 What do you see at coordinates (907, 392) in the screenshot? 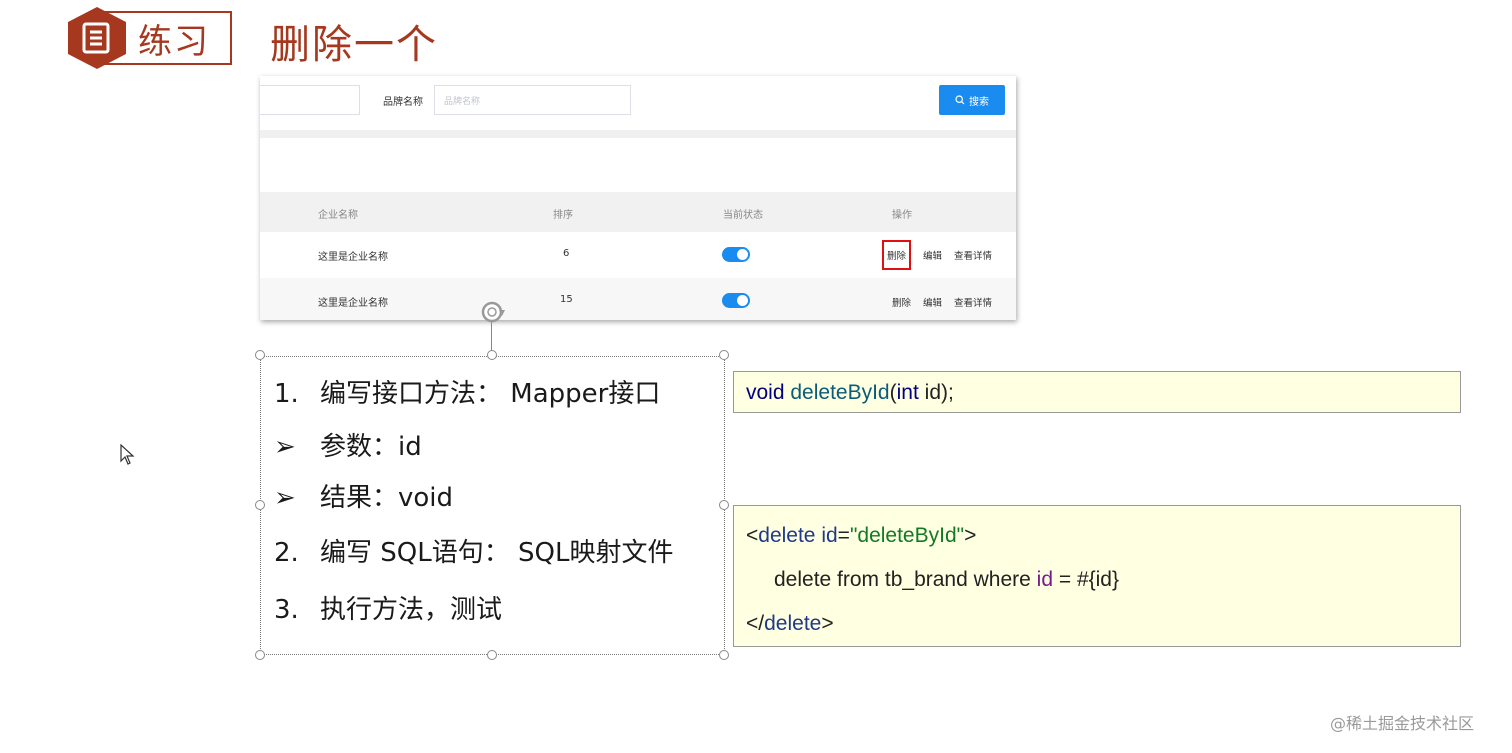
I see `code-keyword-int: int` at bounding box center [907, 392].